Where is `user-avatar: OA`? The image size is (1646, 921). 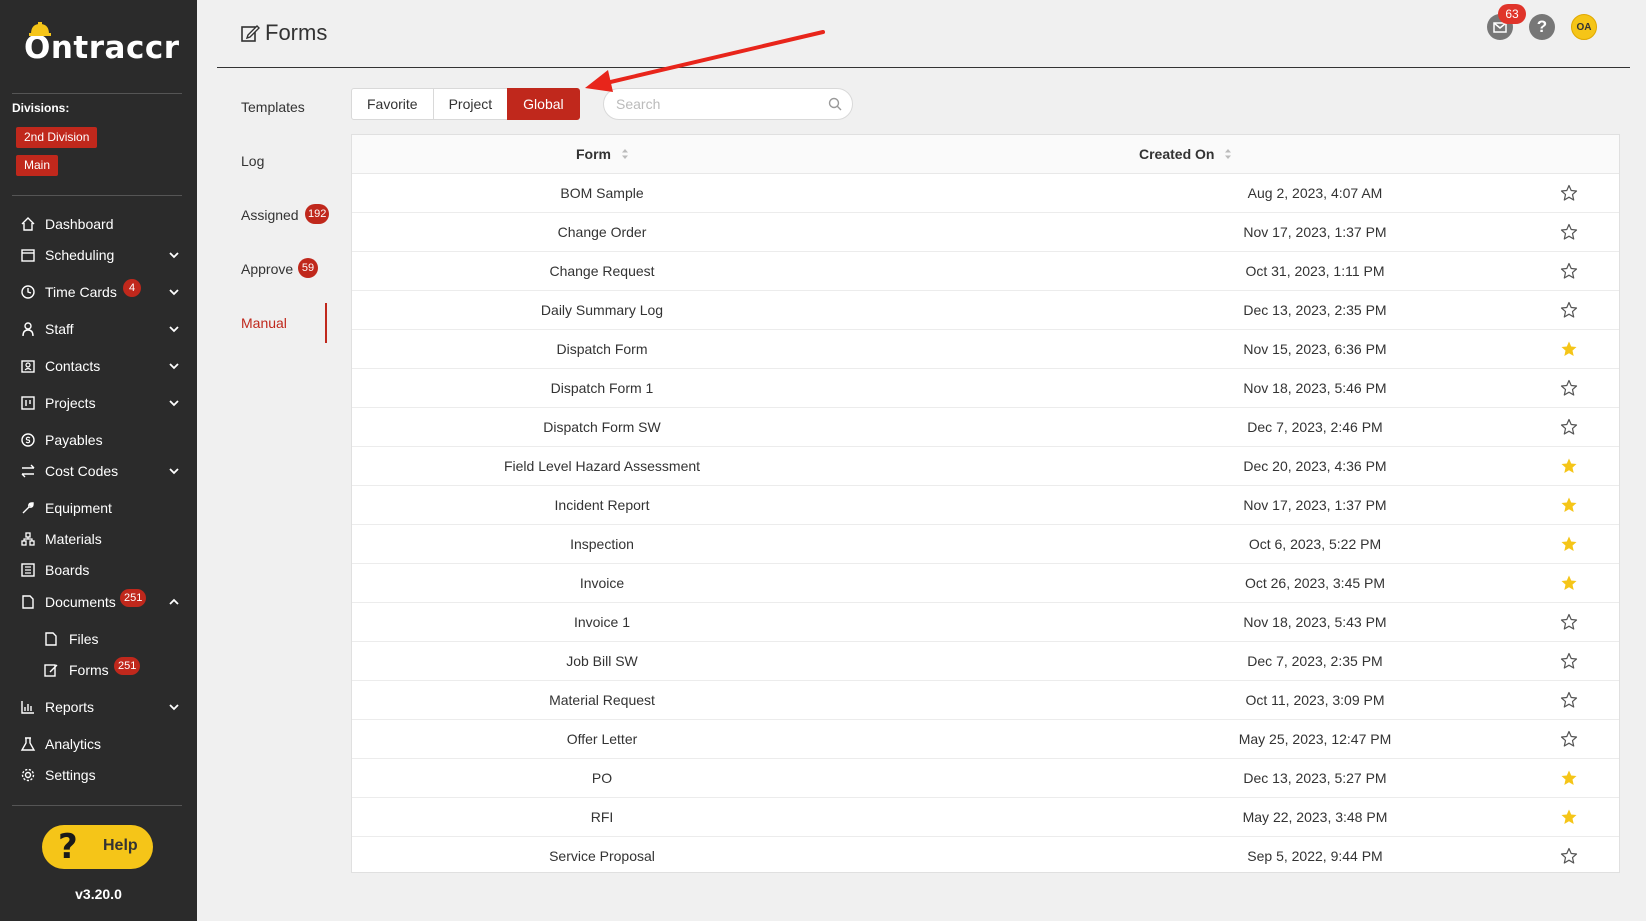
user-avatar: OA is located at coordinates (1584, 27).